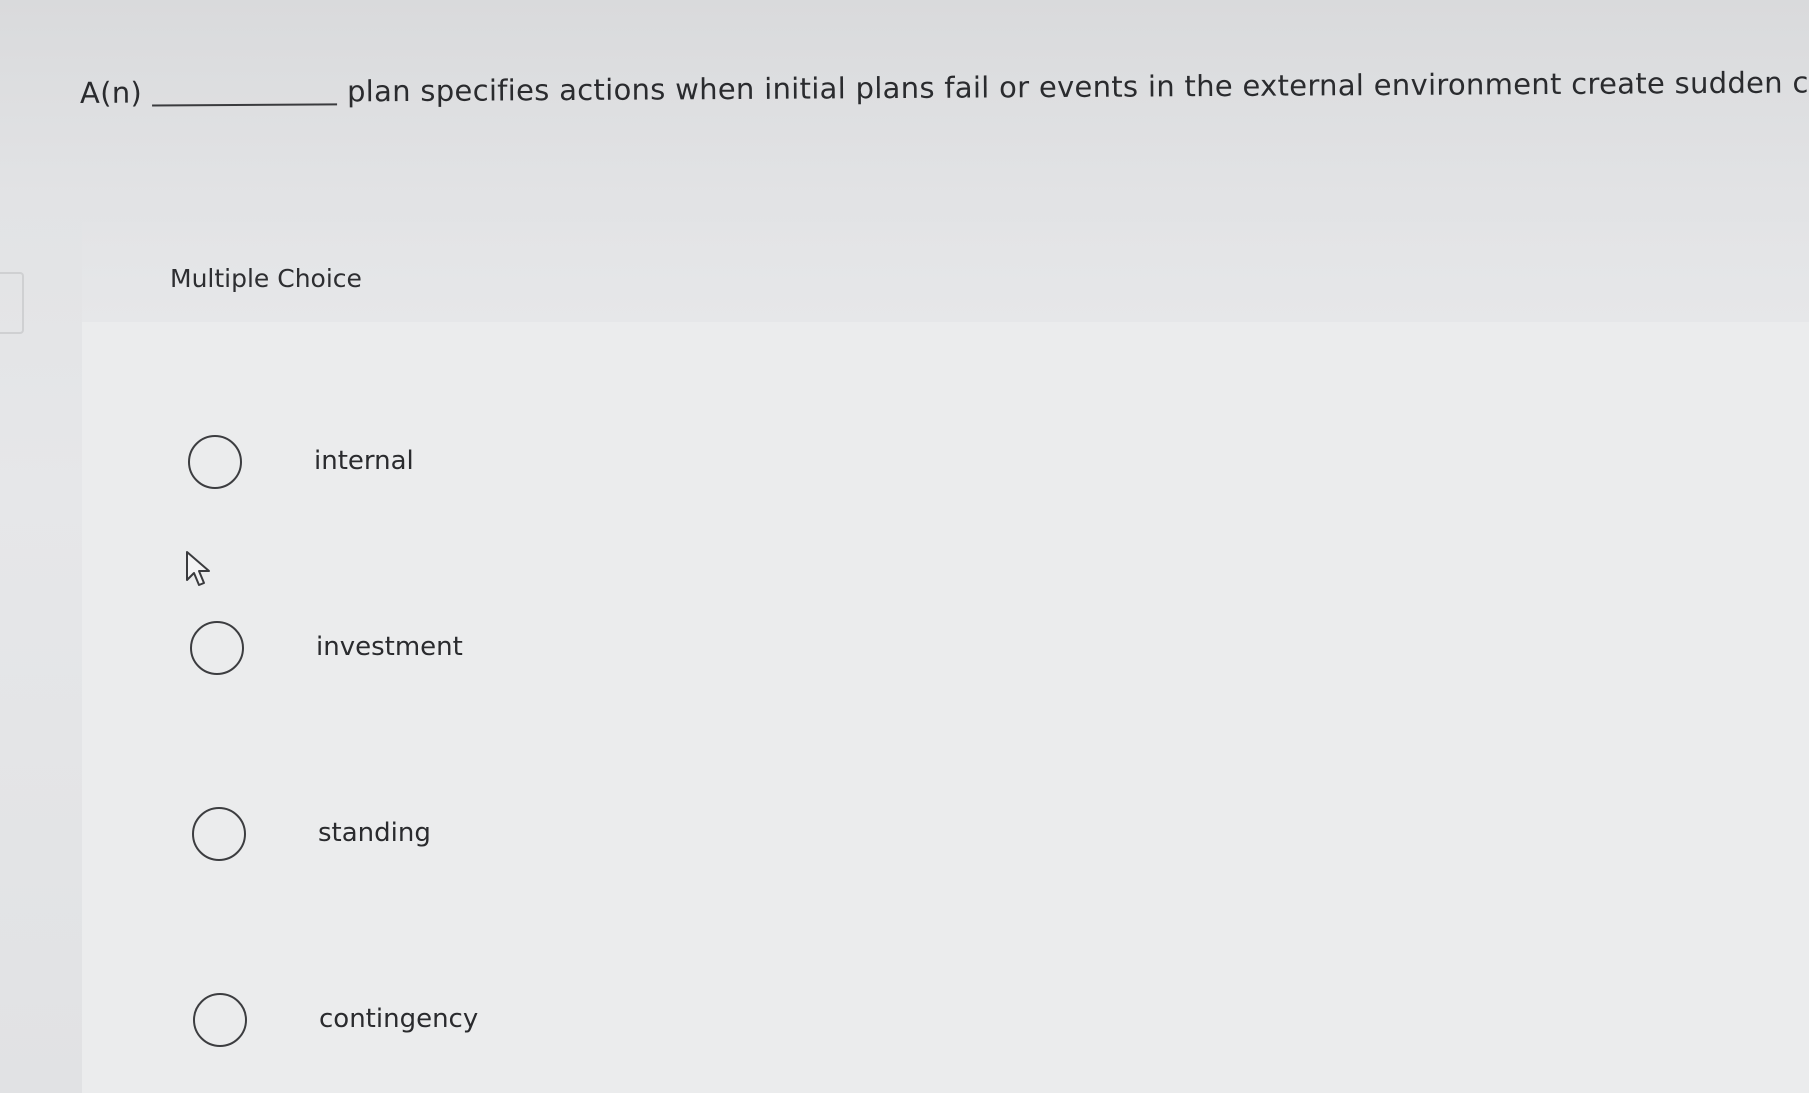  I want to click on answer-blank, so click(245, 104).